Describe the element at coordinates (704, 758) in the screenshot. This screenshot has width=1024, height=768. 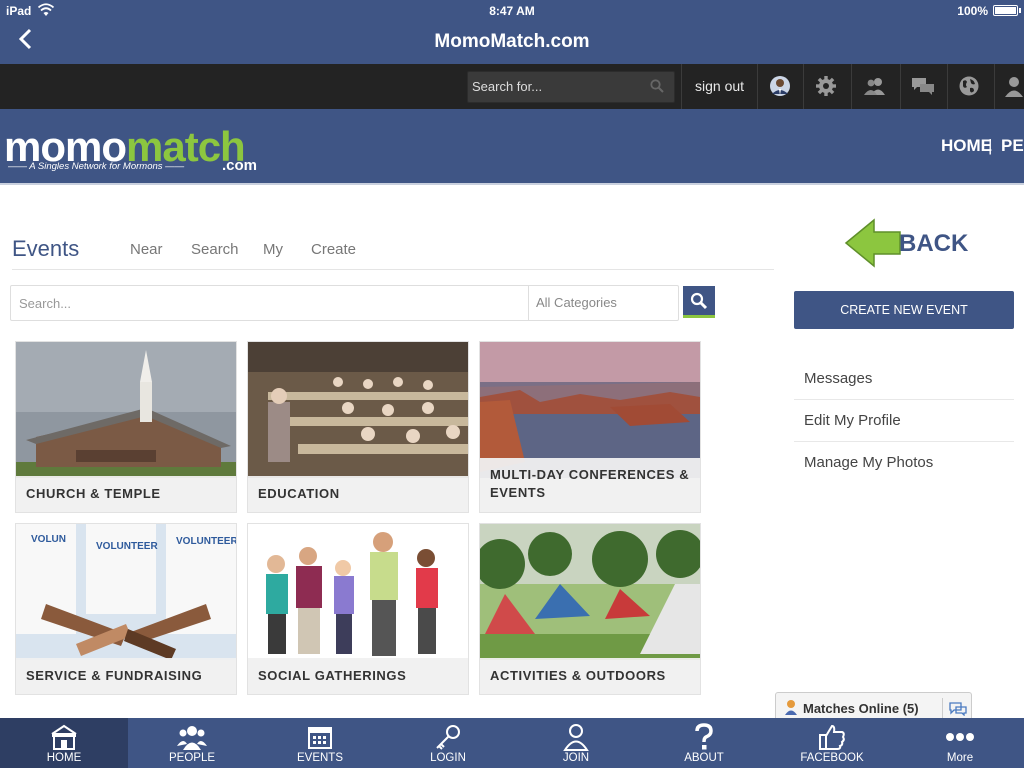
I see `tab-label: ABOUT` at that location.